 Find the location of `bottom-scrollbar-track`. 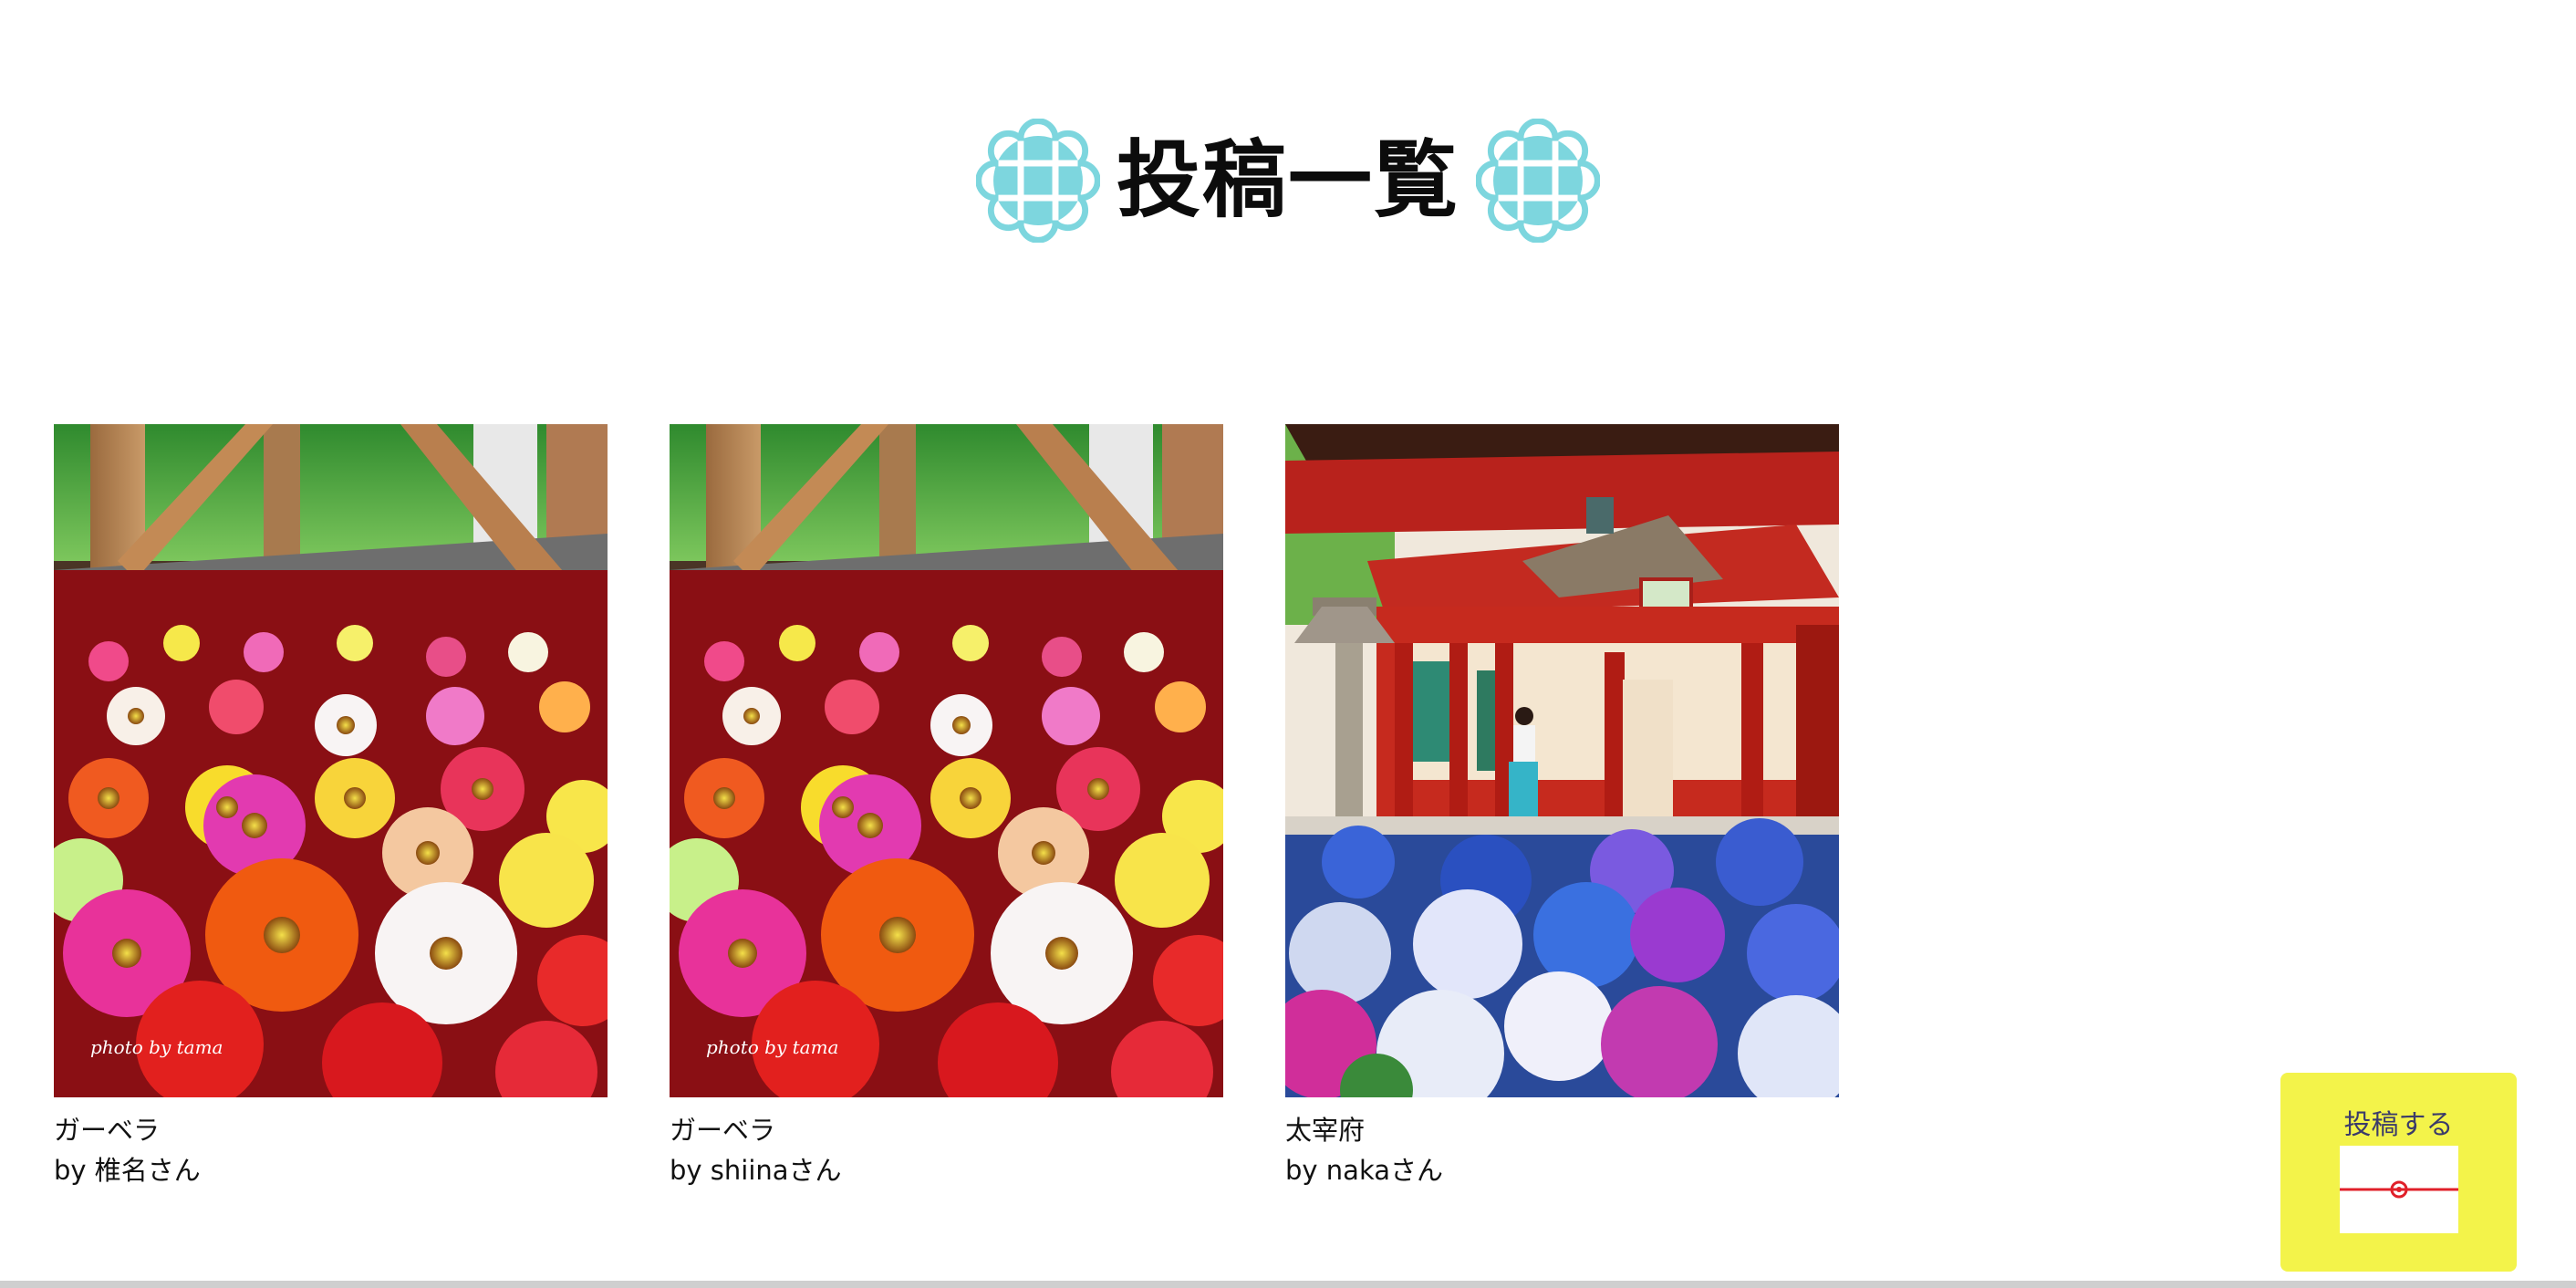

bottom-scrollbar-track is located at coordinates (1288, 1285).